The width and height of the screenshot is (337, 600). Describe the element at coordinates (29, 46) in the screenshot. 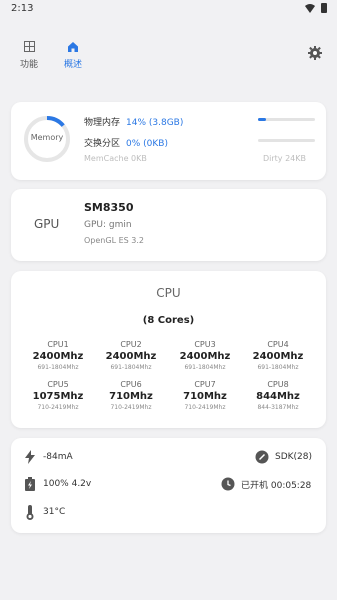

I see `grid-icon` at that location.